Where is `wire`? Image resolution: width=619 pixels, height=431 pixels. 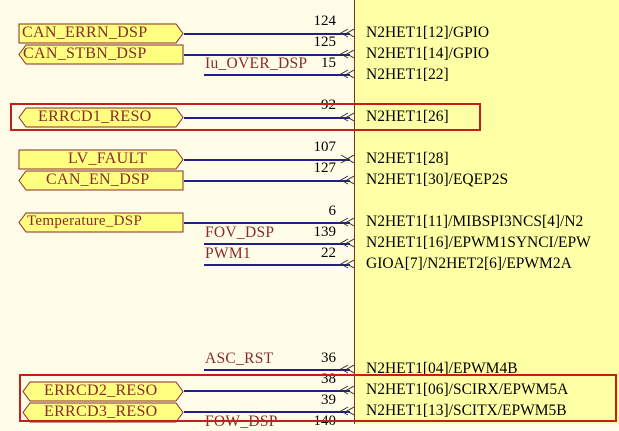
wire is located at coordinates (267, 181).